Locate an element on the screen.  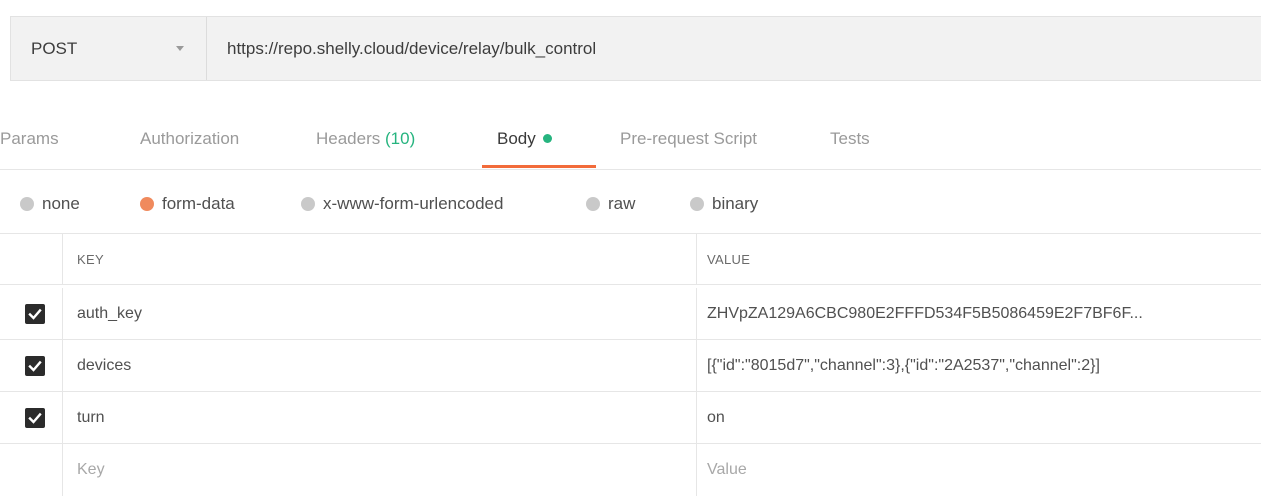
new-row: Key Value is located at coordinates (630, 470).